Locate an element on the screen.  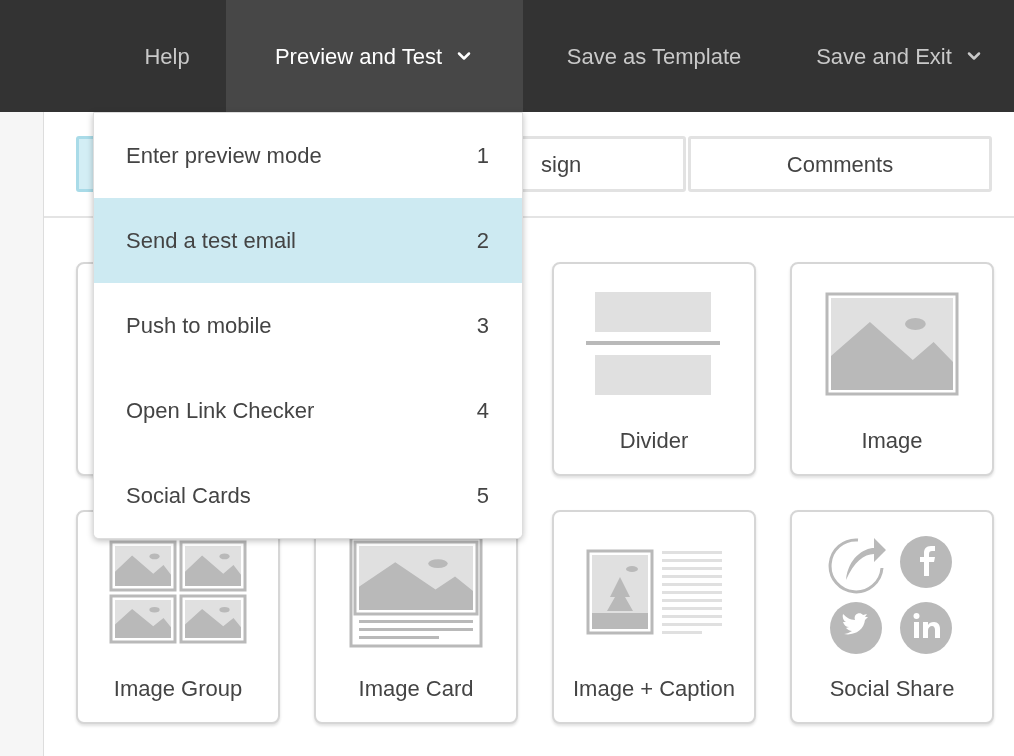
dropdown-menu-item: Enter preview mode 1 is located at coordinates (308, 155).